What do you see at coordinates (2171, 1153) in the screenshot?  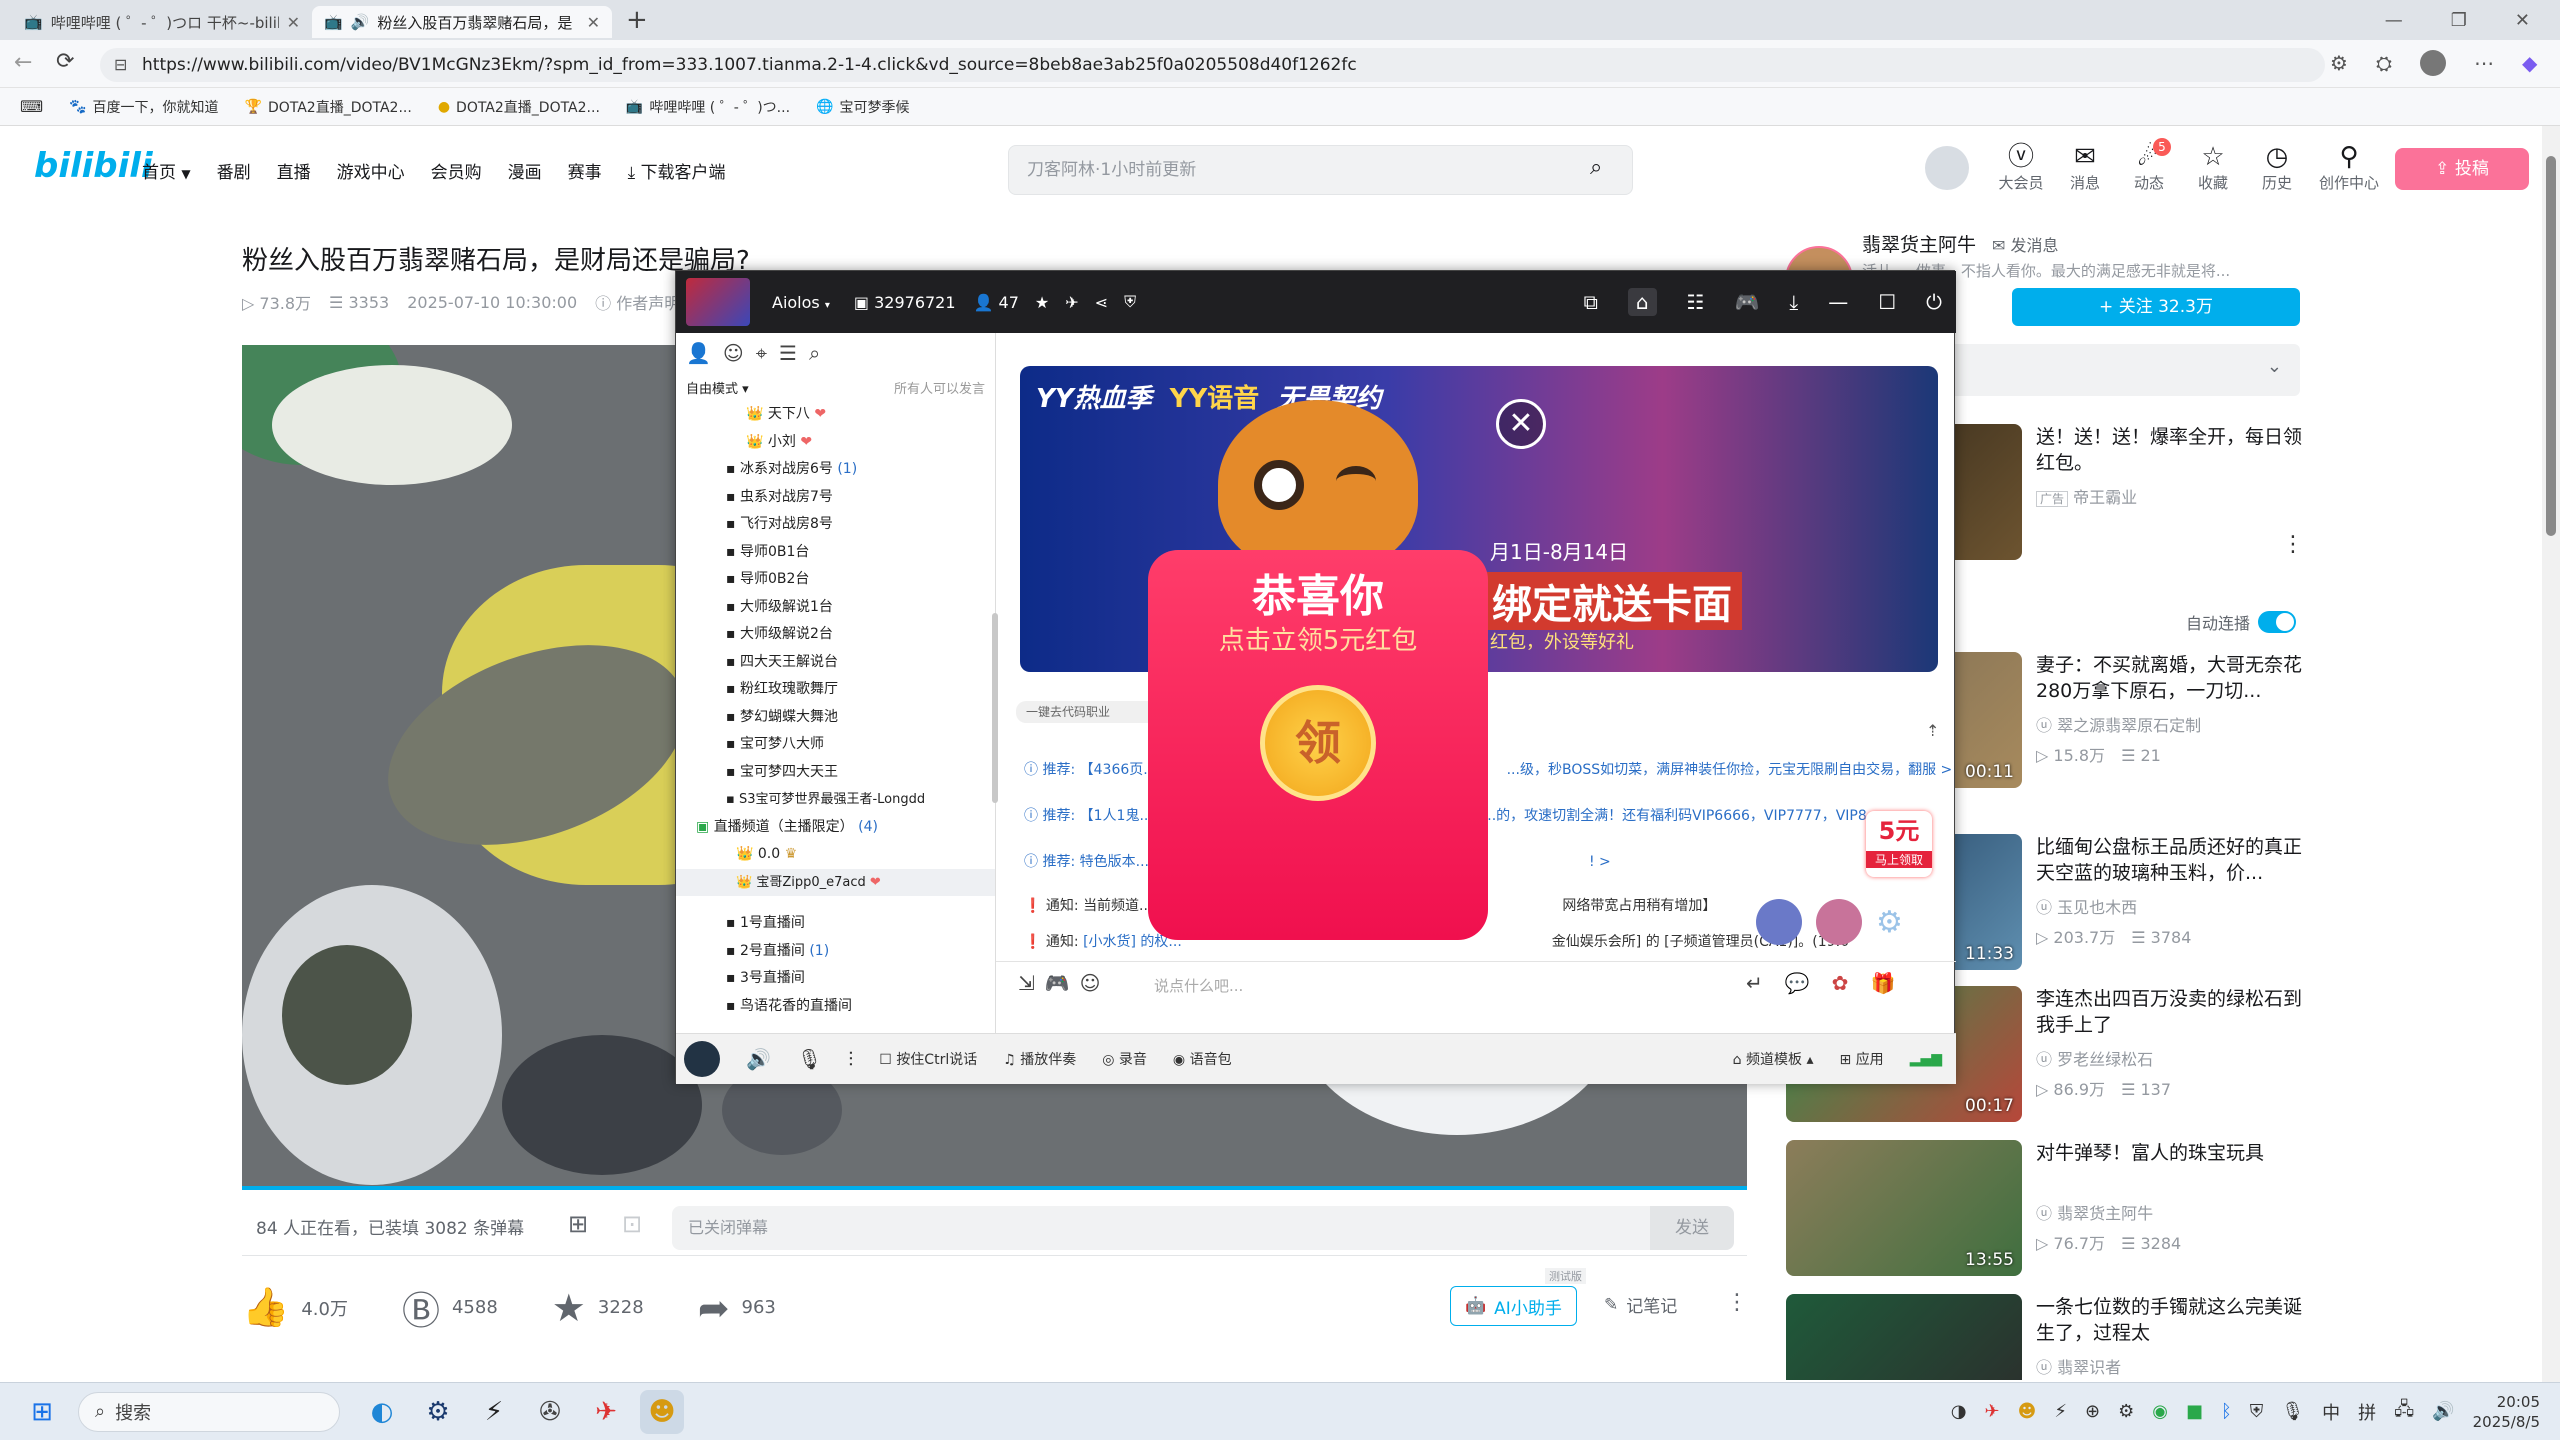 I see `rec-title: 对牛弹琴！富人的珠宝玩具` at bounding box center [2171, 1153].